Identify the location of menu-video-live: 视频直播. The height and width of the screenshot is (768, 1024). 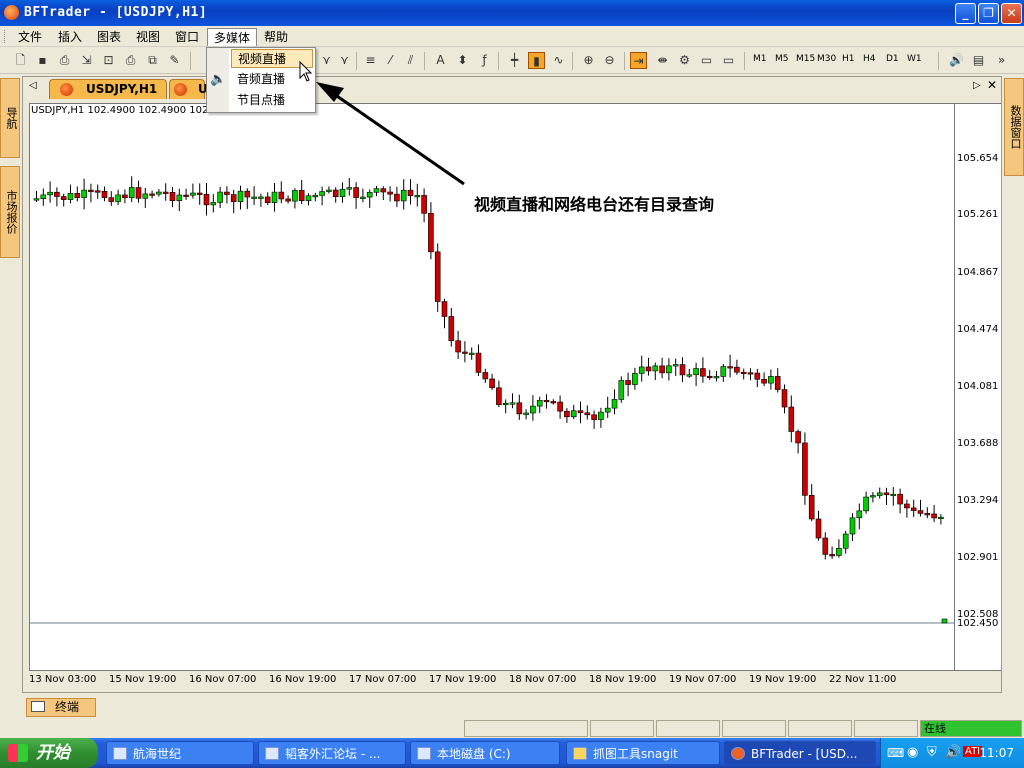
(272, 58).